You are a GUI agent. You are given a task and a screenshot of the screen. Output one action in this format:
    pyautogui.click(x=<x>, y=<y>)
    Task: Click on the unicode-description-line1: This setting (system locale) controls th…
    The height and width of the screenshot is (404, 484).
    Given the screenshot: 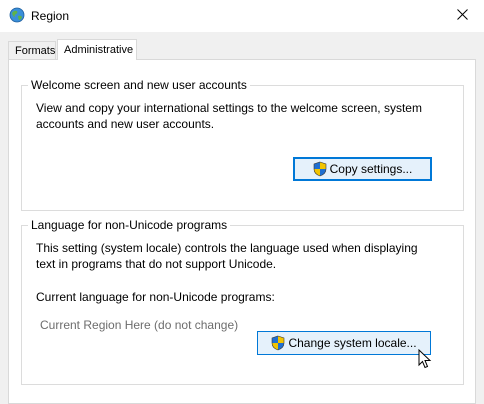 What is the action you would take?
    pyautogui.click(x=227, y=248)
    